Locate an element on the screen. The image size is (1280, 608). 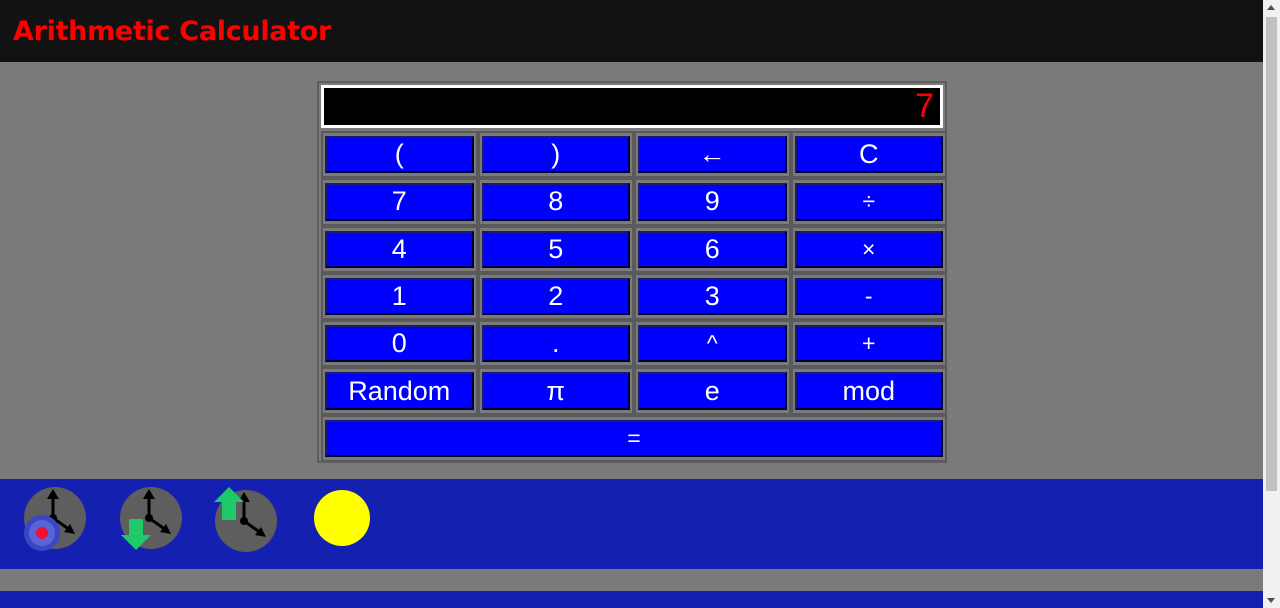
mod-button: mod is located at coordinates (868, 391).